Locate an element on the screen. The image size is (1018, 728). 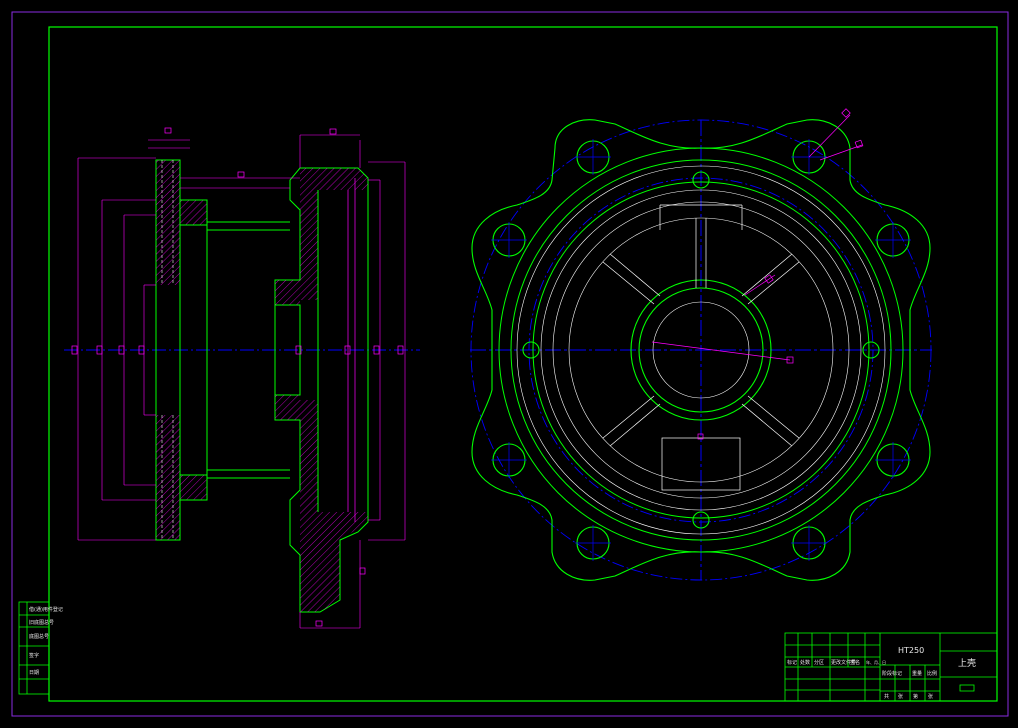
scale-label: 比例 is located at coordinates (932, 673).